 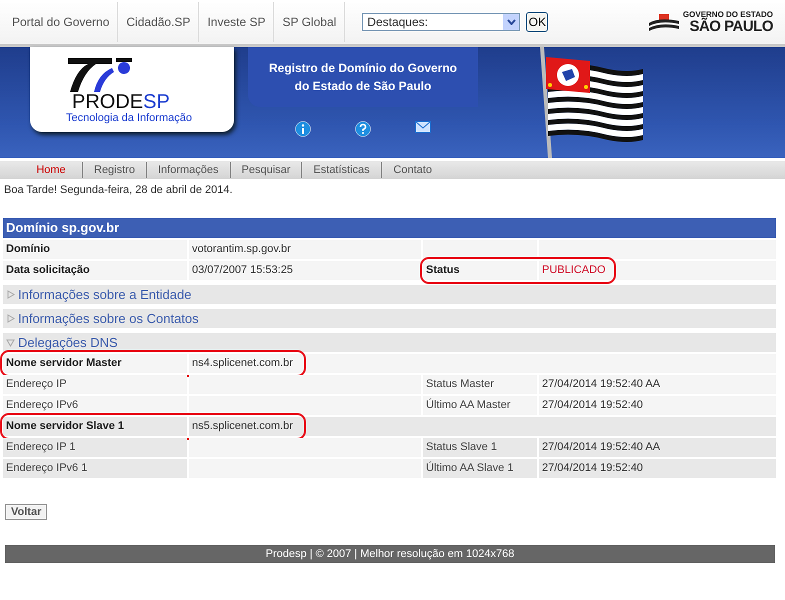 What do you see at coordinates (480, 405) in the screenshot?
I see `field-label: Último AA Master` at bounding box center [480, 405].